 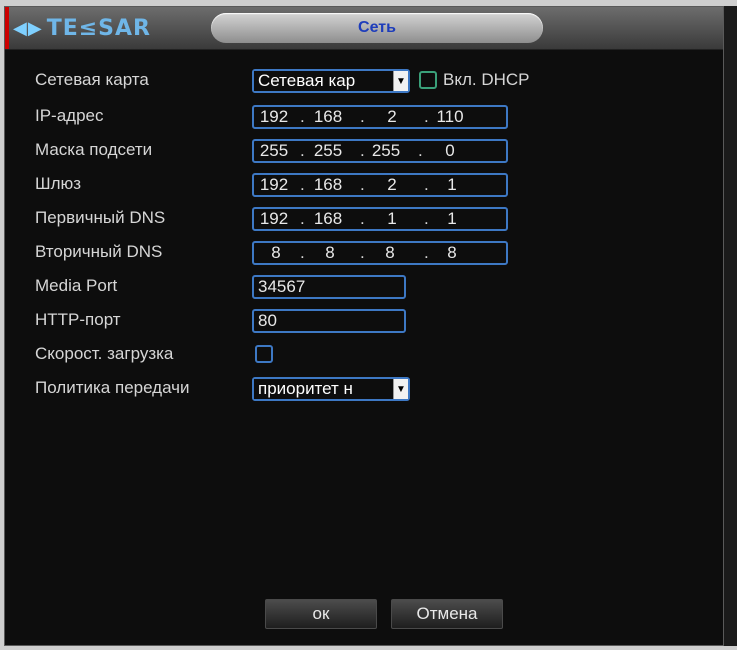 What do you see at coordinates (276, 253) in the screenshot?
I see `dns2-octet-1: 8` at bounding box center [276, 253].